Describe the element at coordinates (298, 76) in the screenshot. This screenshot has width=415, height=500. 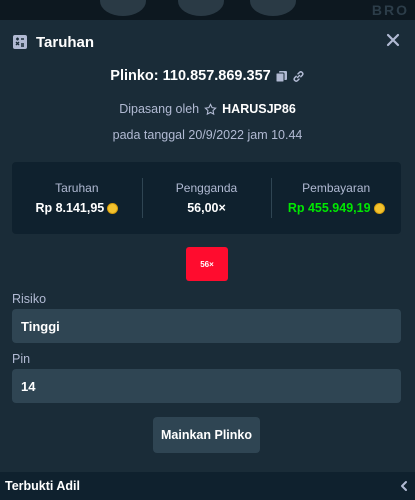
I see `link-icon` at that location.